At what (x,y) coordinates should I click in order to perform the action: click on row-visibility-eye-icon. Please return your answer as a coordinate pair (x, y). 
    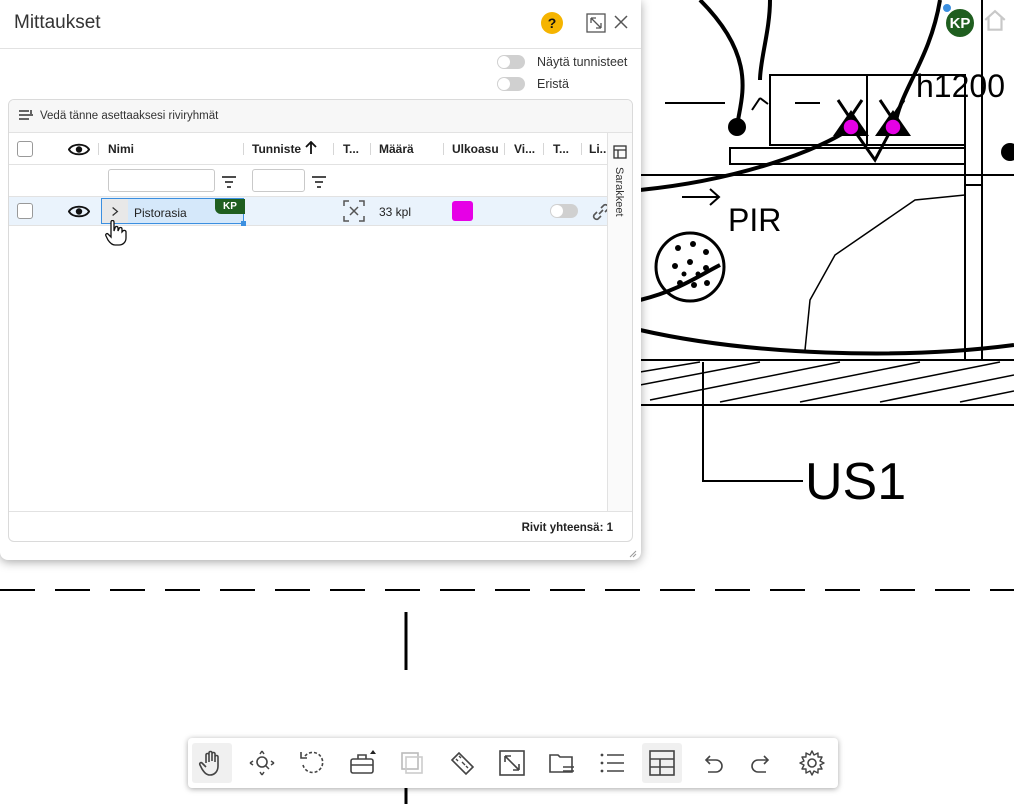
    Looking at the image, I should click on (79, 214).